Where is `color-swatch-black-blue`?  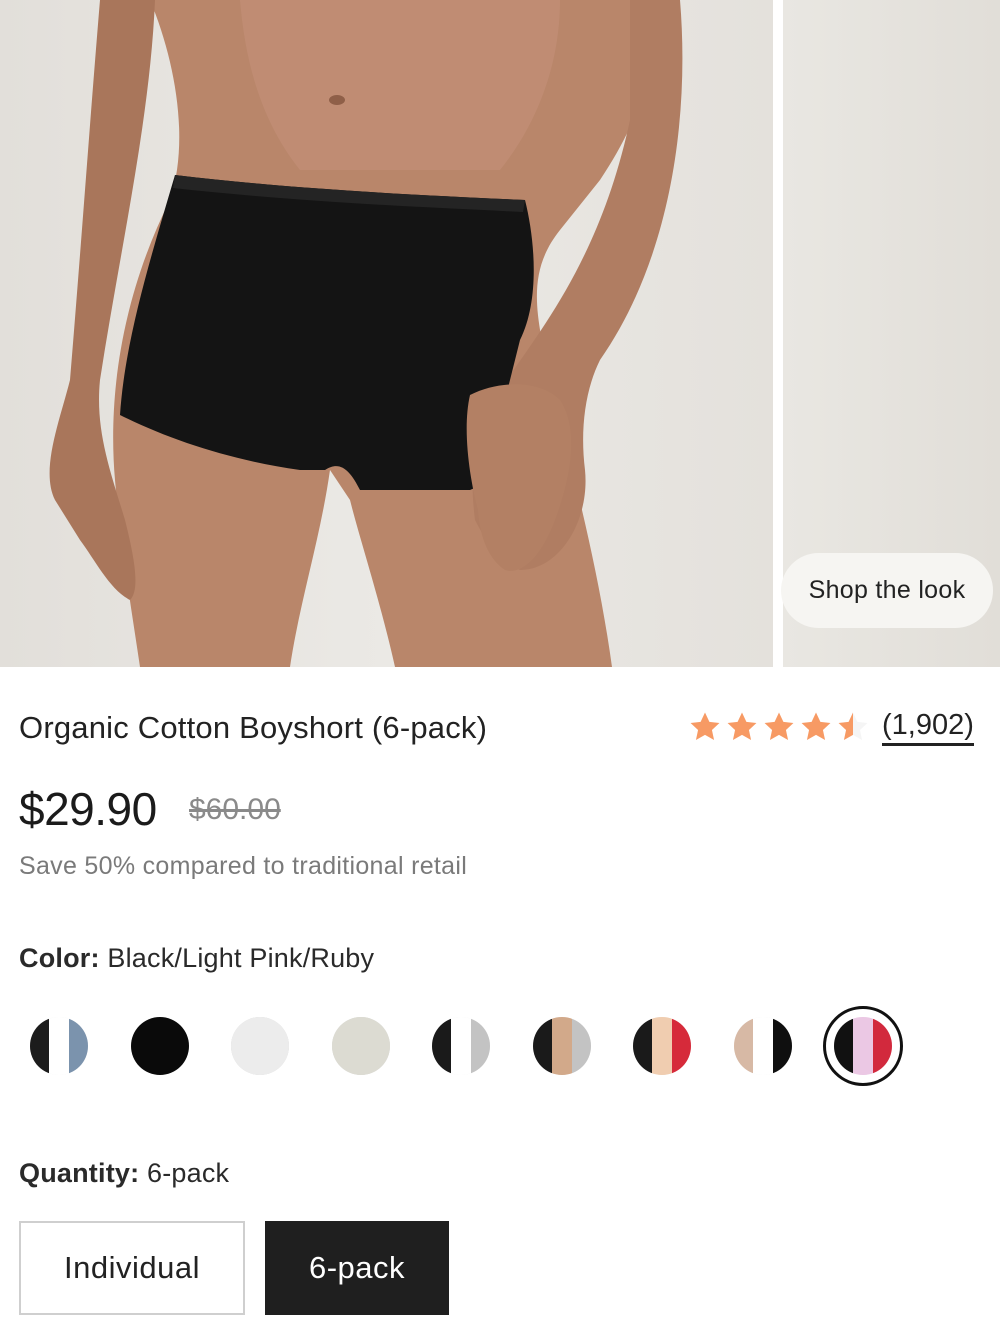
color-swatch-black-blue is located at coordinates (59, 1046).